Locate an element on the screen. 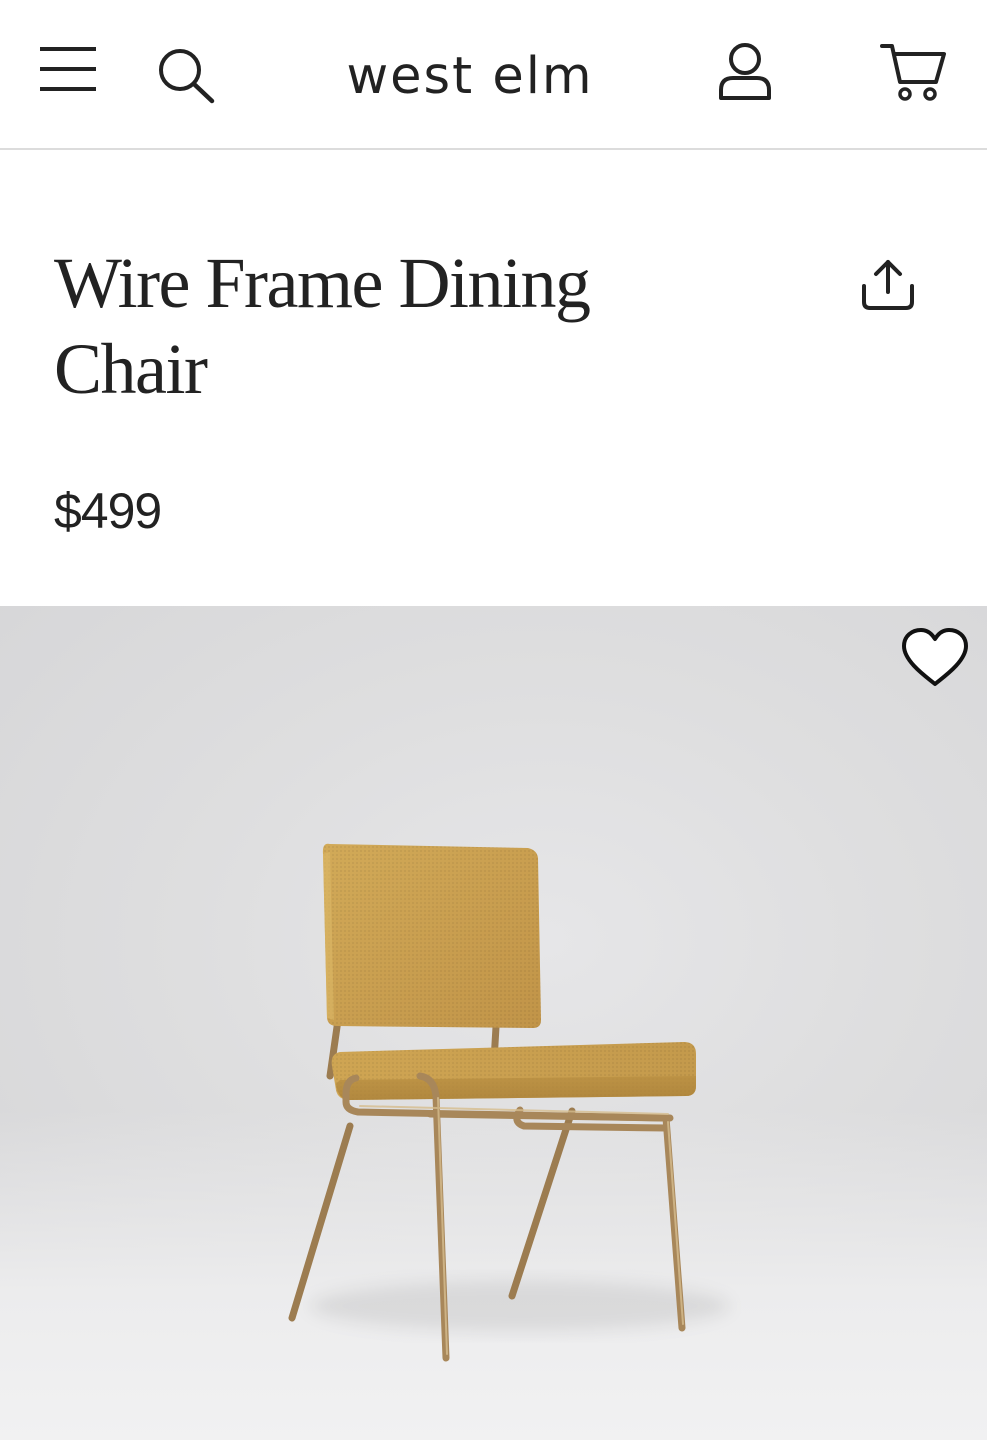  heart-icon is located at coordinates (935, 657).